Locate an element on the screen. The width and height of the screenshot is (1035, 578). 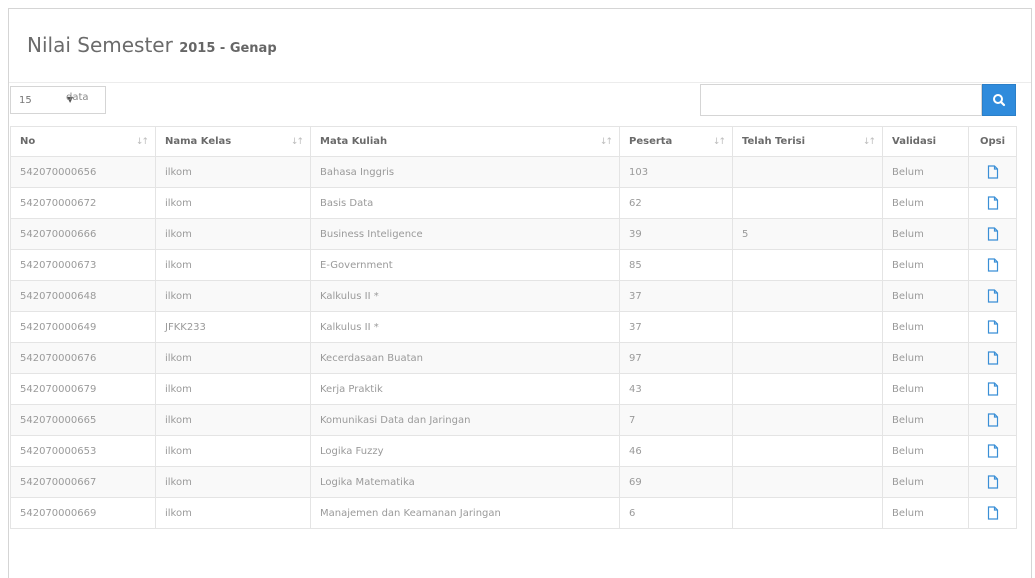
column-header-telah-terisi: Telah Terisi ↓↑ is located at coordinates (807, 141).